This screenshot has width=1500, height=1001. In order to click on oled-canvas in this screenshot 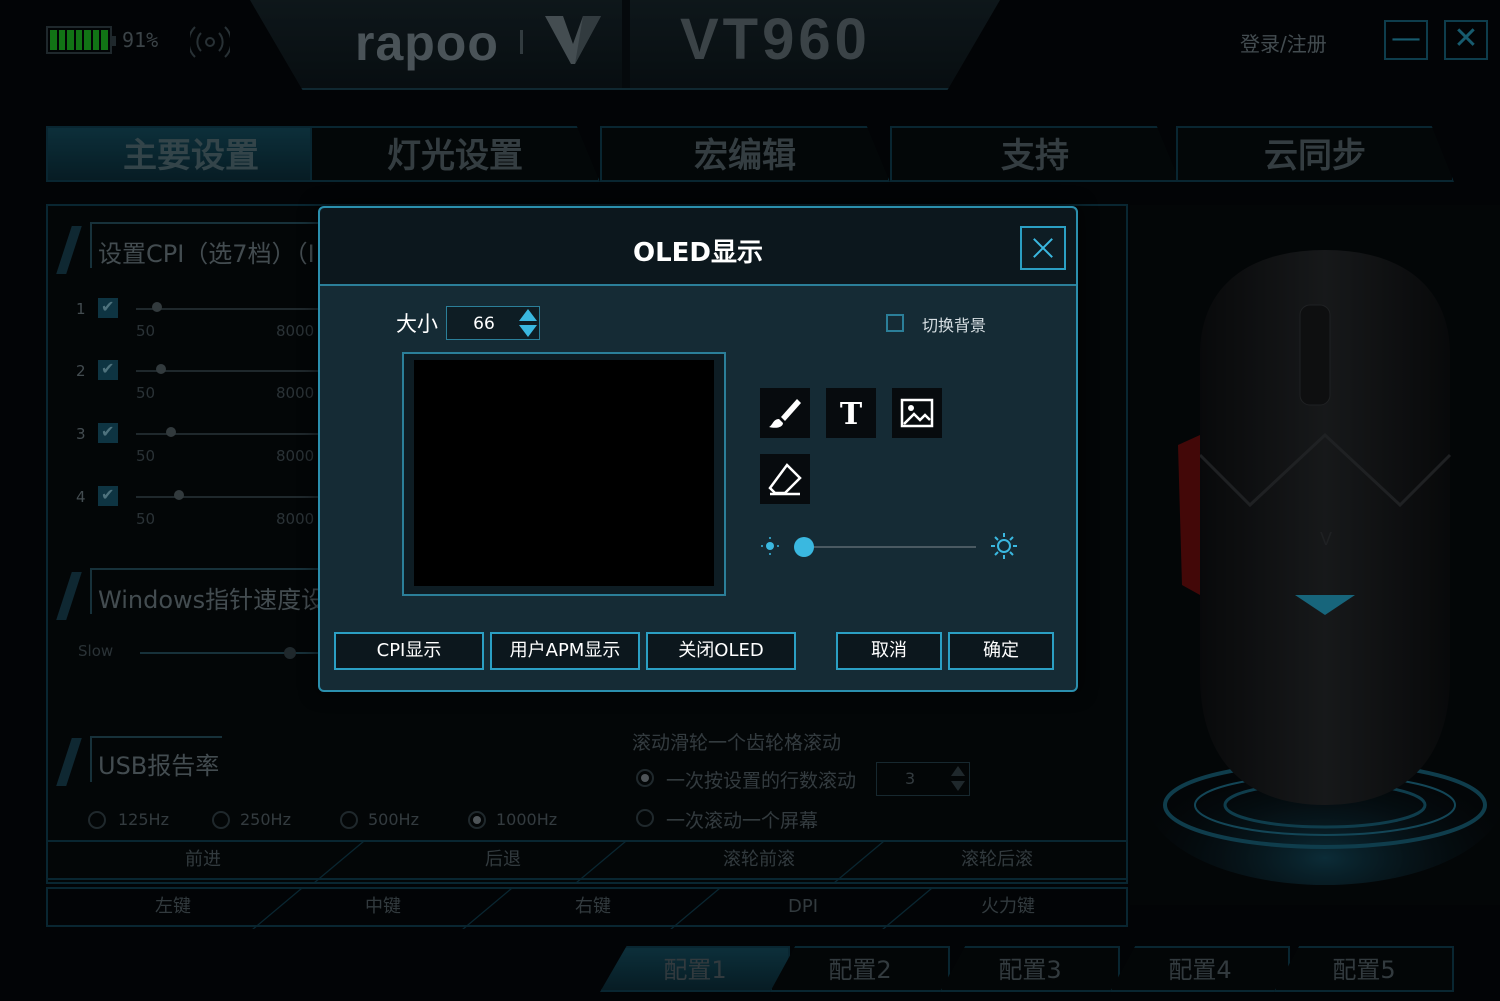, I will do `click(564, 473)`.